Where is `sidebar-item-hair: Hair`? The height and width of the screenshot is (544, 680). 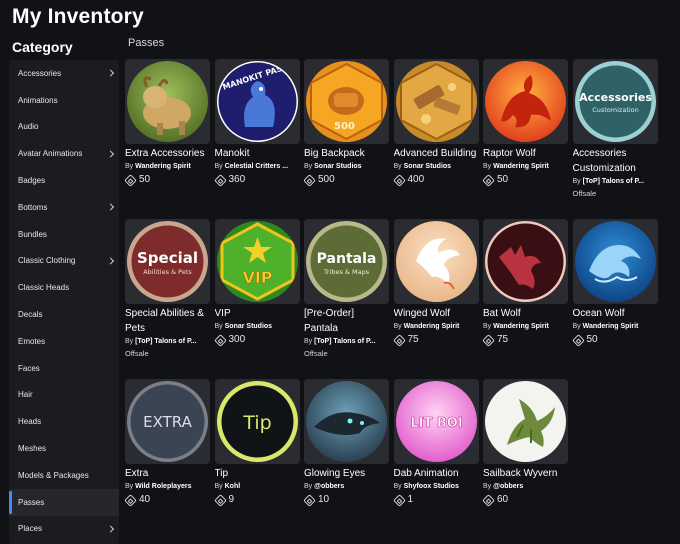 sidebar-item-hair: Hair is located at coordinates (64, 395).